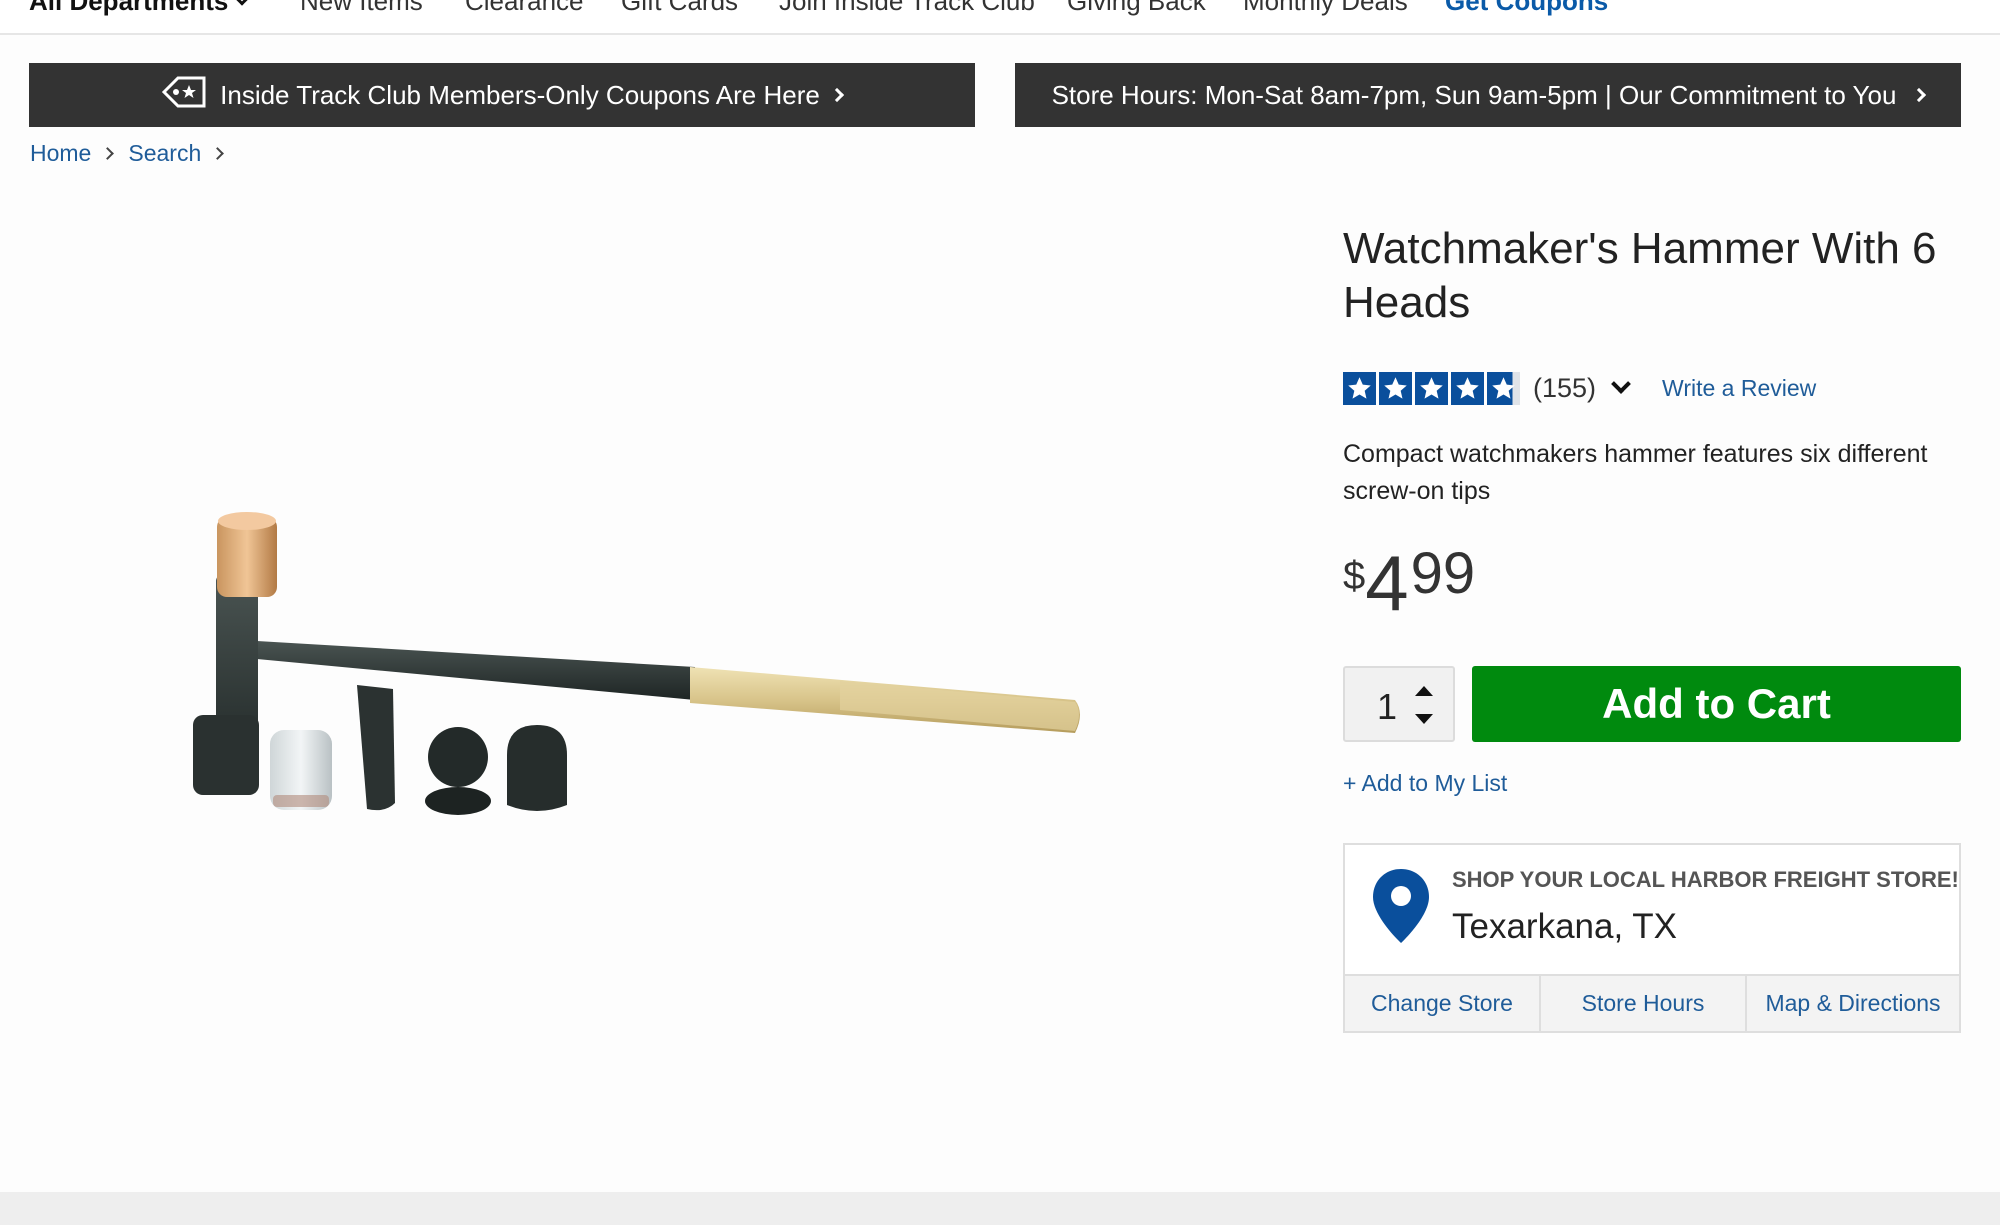 Image resolution: width=2000 pixels, height=1225 pixels. Describe the element at coordinates (1644, 1003) in the screenshot. I see `store-hours-link: Store Hours` at that location.